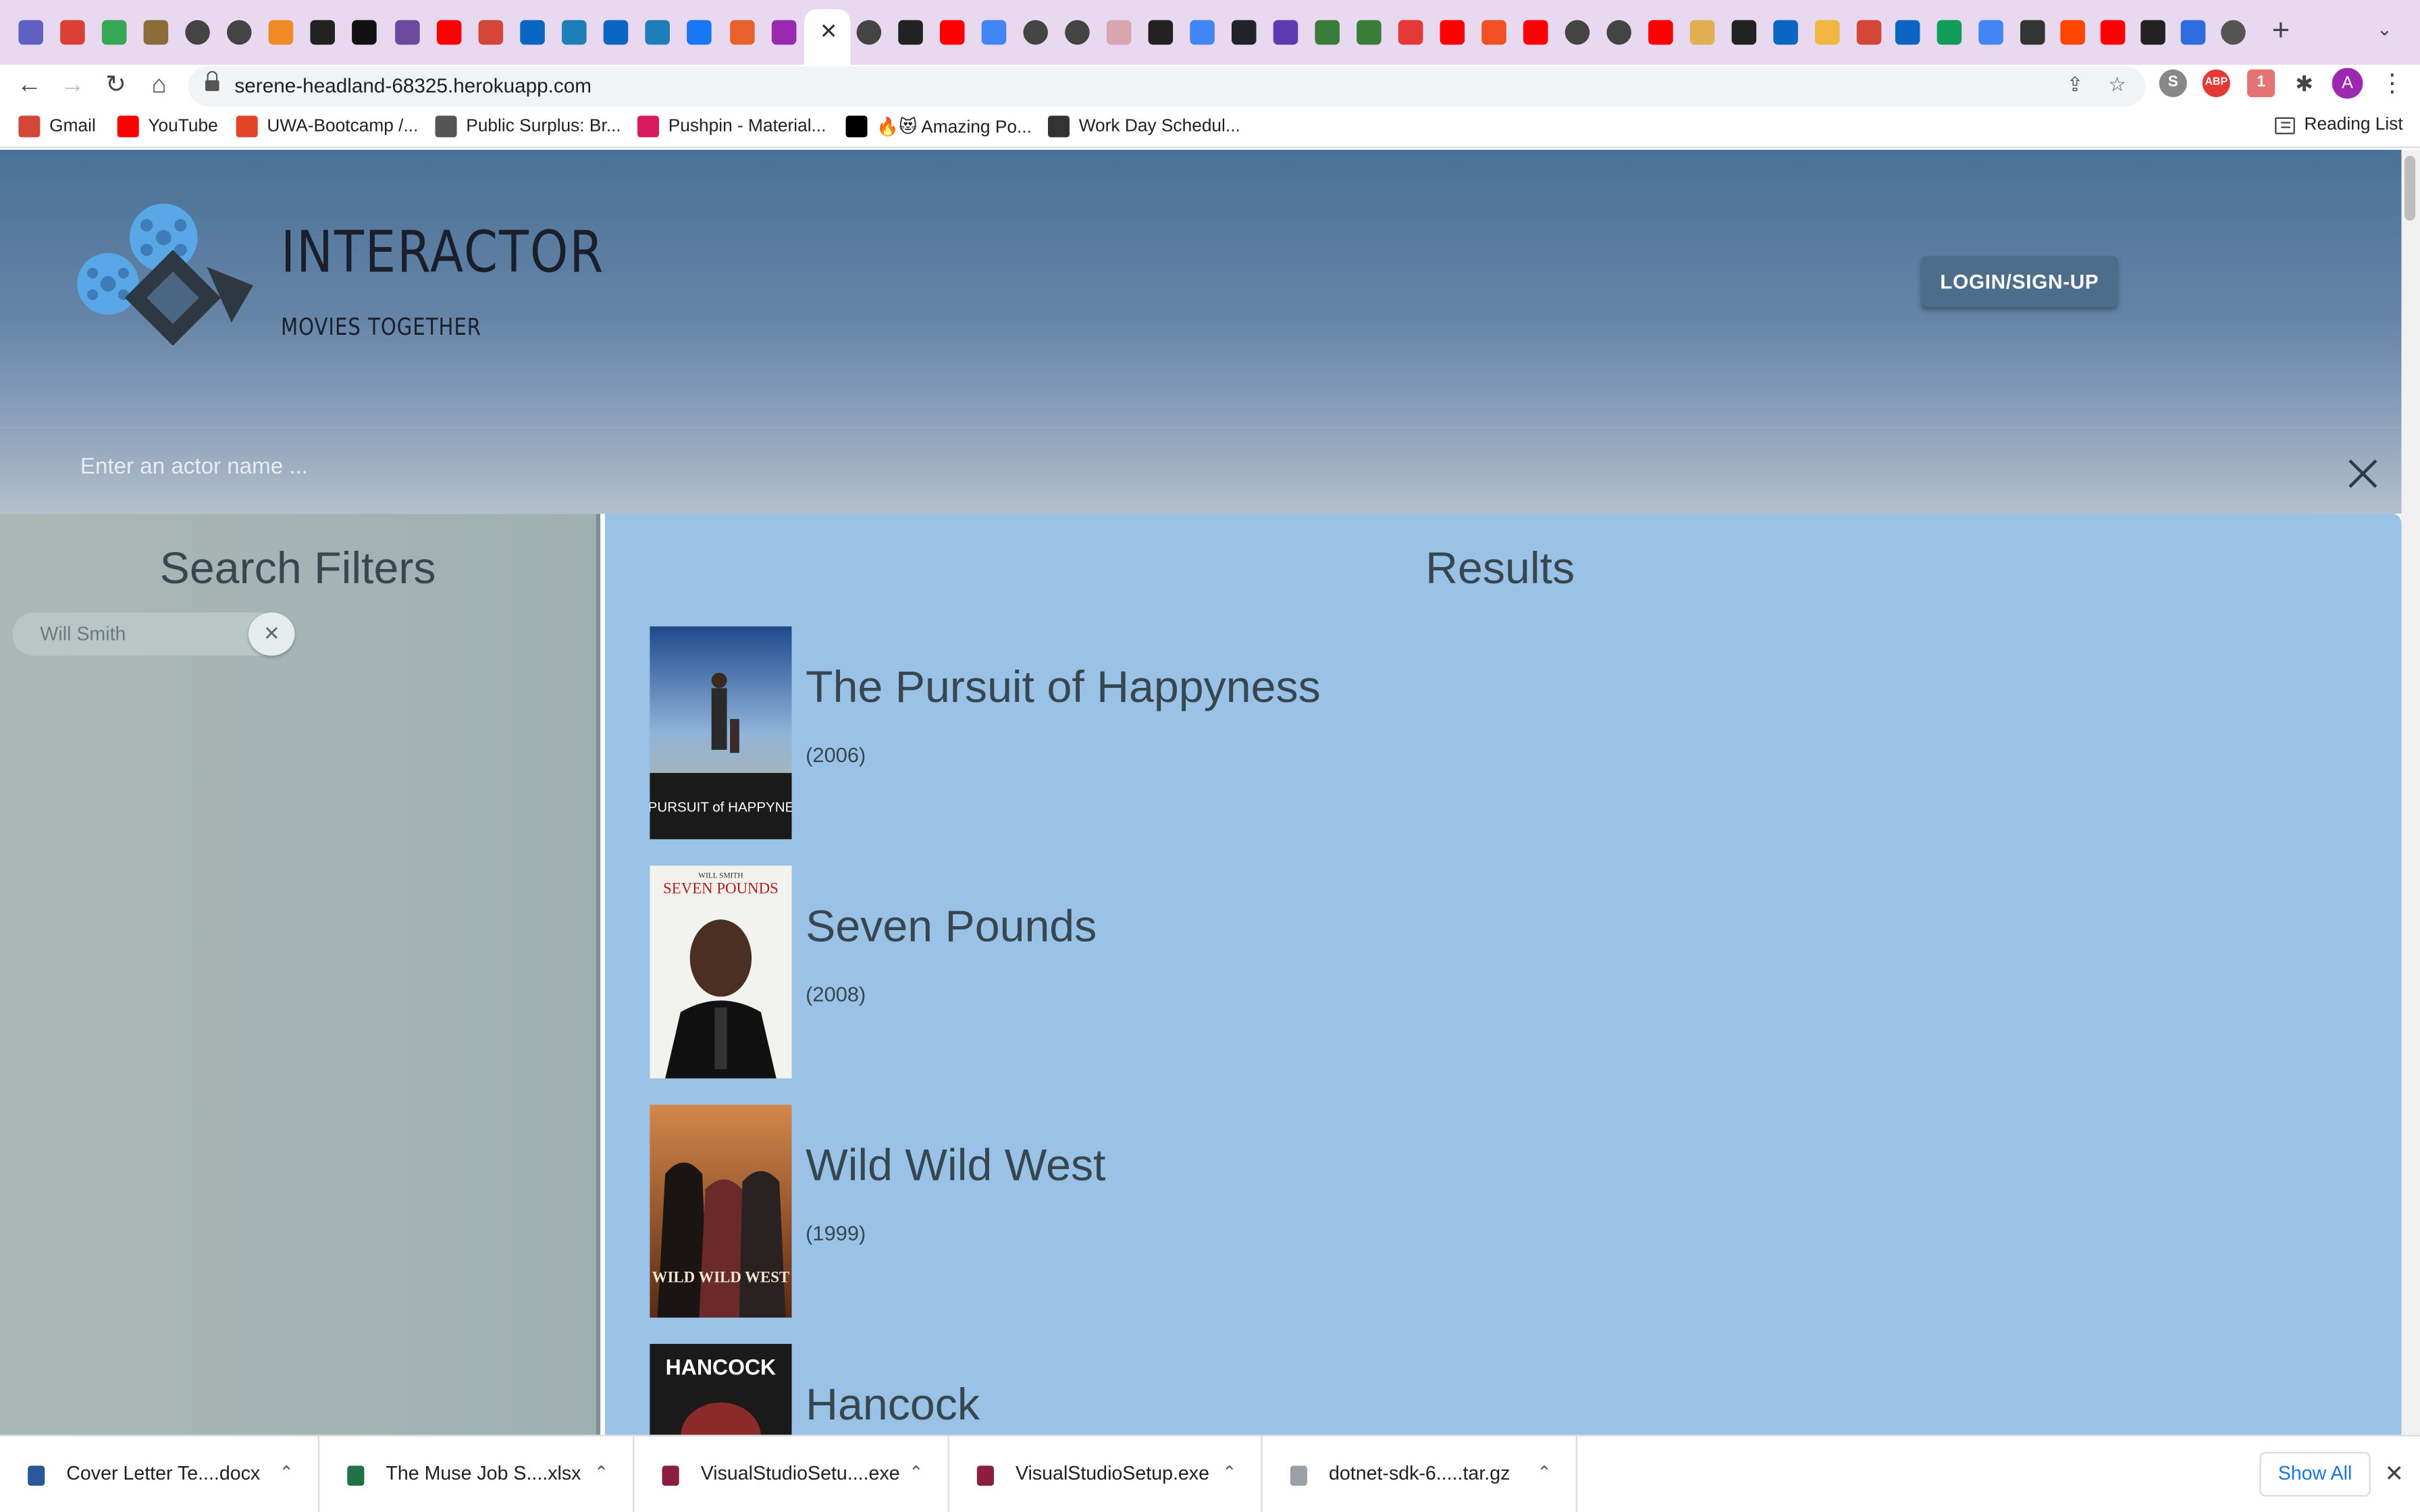 This screenshot has width=2420, height=1512. Describe the element at coordinates (1498, 1389) in the screenshot. I see `movie-result: HANCOCK Hancock` at that location.